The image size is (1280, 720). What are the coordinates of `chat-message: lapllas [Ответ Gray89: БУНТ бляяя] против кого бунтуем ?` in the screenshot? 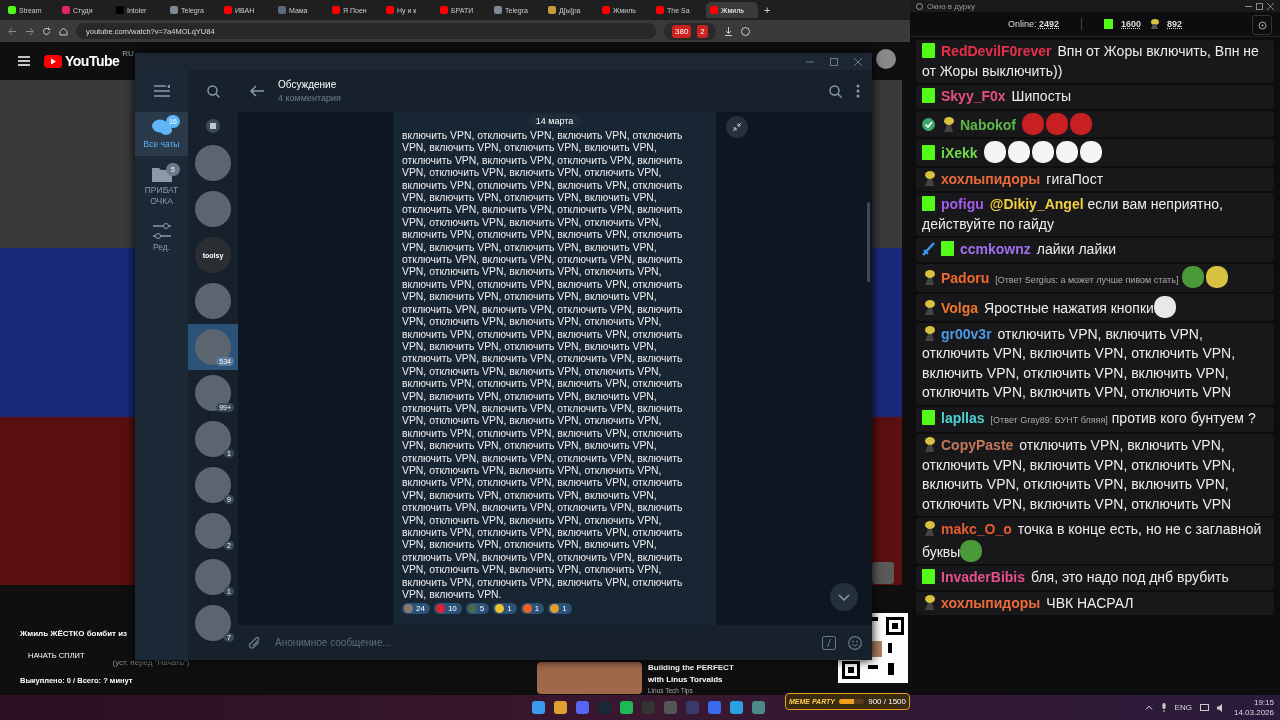 It's located at (1095, 419).